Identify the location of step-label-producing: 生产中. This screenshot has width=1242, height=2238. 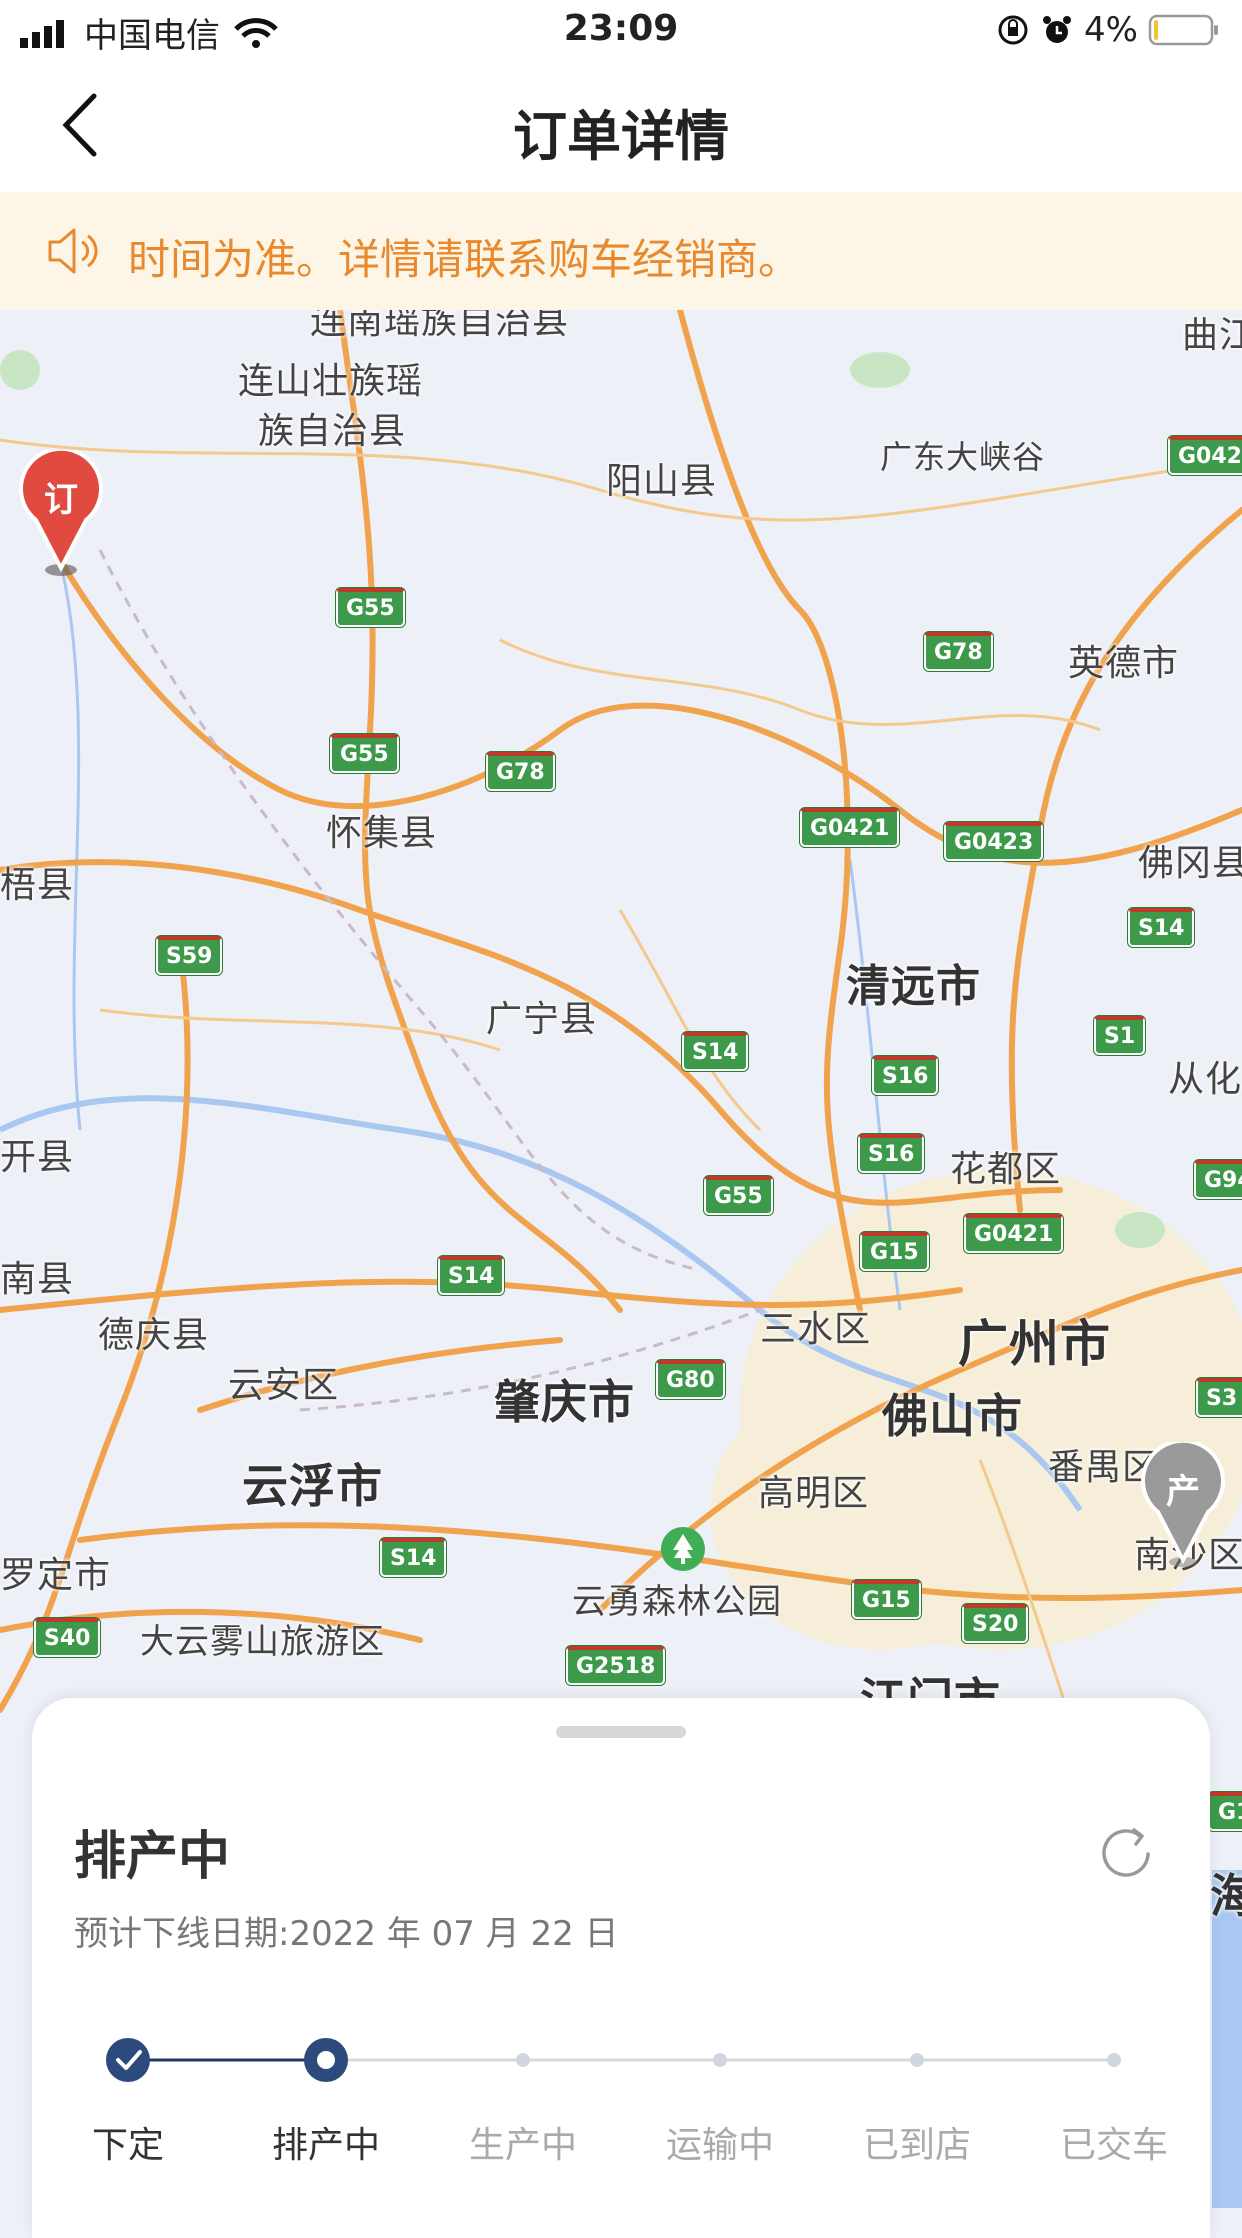
(523, 2145).